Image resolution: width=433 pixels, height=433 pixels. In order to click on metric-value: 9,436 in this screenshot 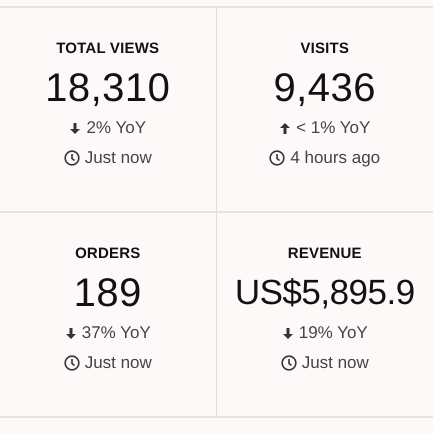, I will do `click(324, 88)`.